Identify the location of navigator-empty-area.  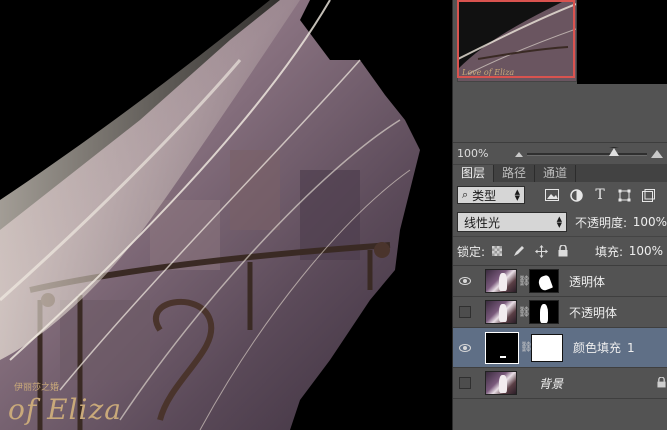
(622, 42).